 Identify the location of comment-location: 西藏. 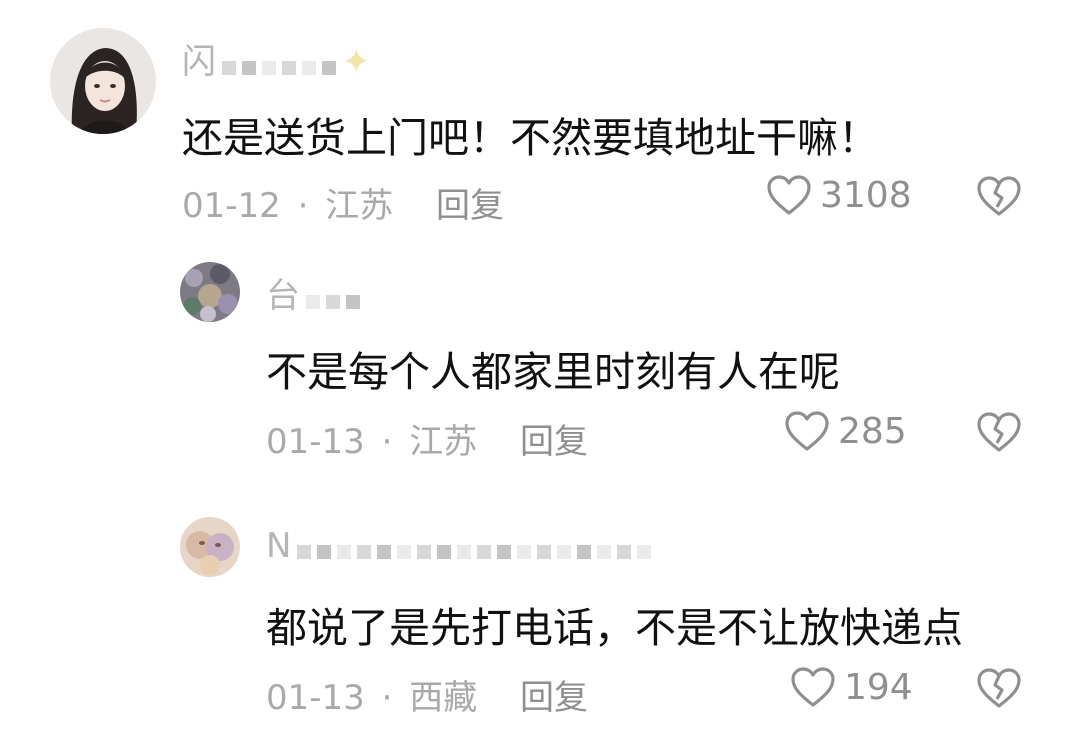
(443, 698).